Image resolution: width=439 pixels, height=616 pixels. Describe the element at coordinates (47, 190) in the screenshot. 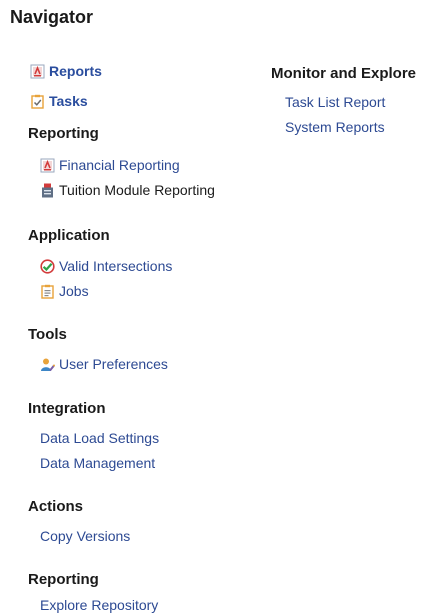

I see `module-icon` at that location.